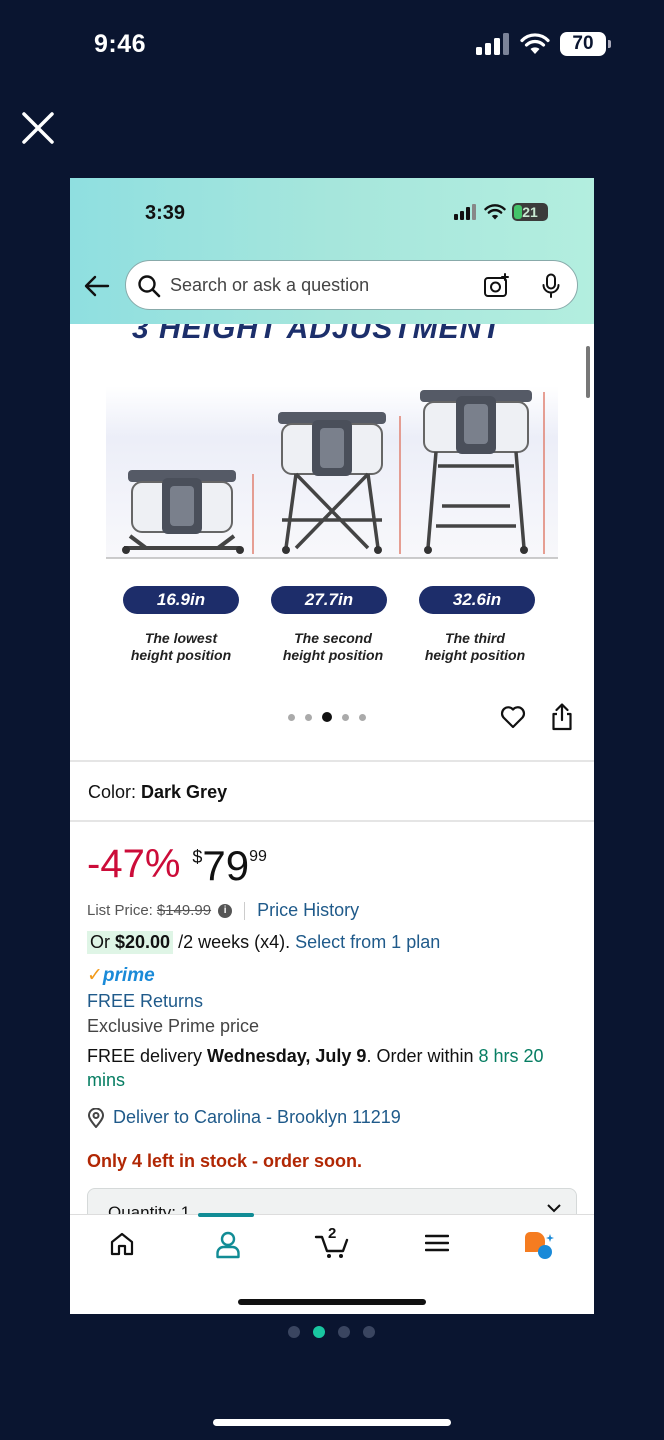 This screenshot has width=664, height=1440. What do you see at coordinates (332, 1263) in the screenshot?
I see `bottom-tab-bar: 2` at bounding box center [332, 1263].